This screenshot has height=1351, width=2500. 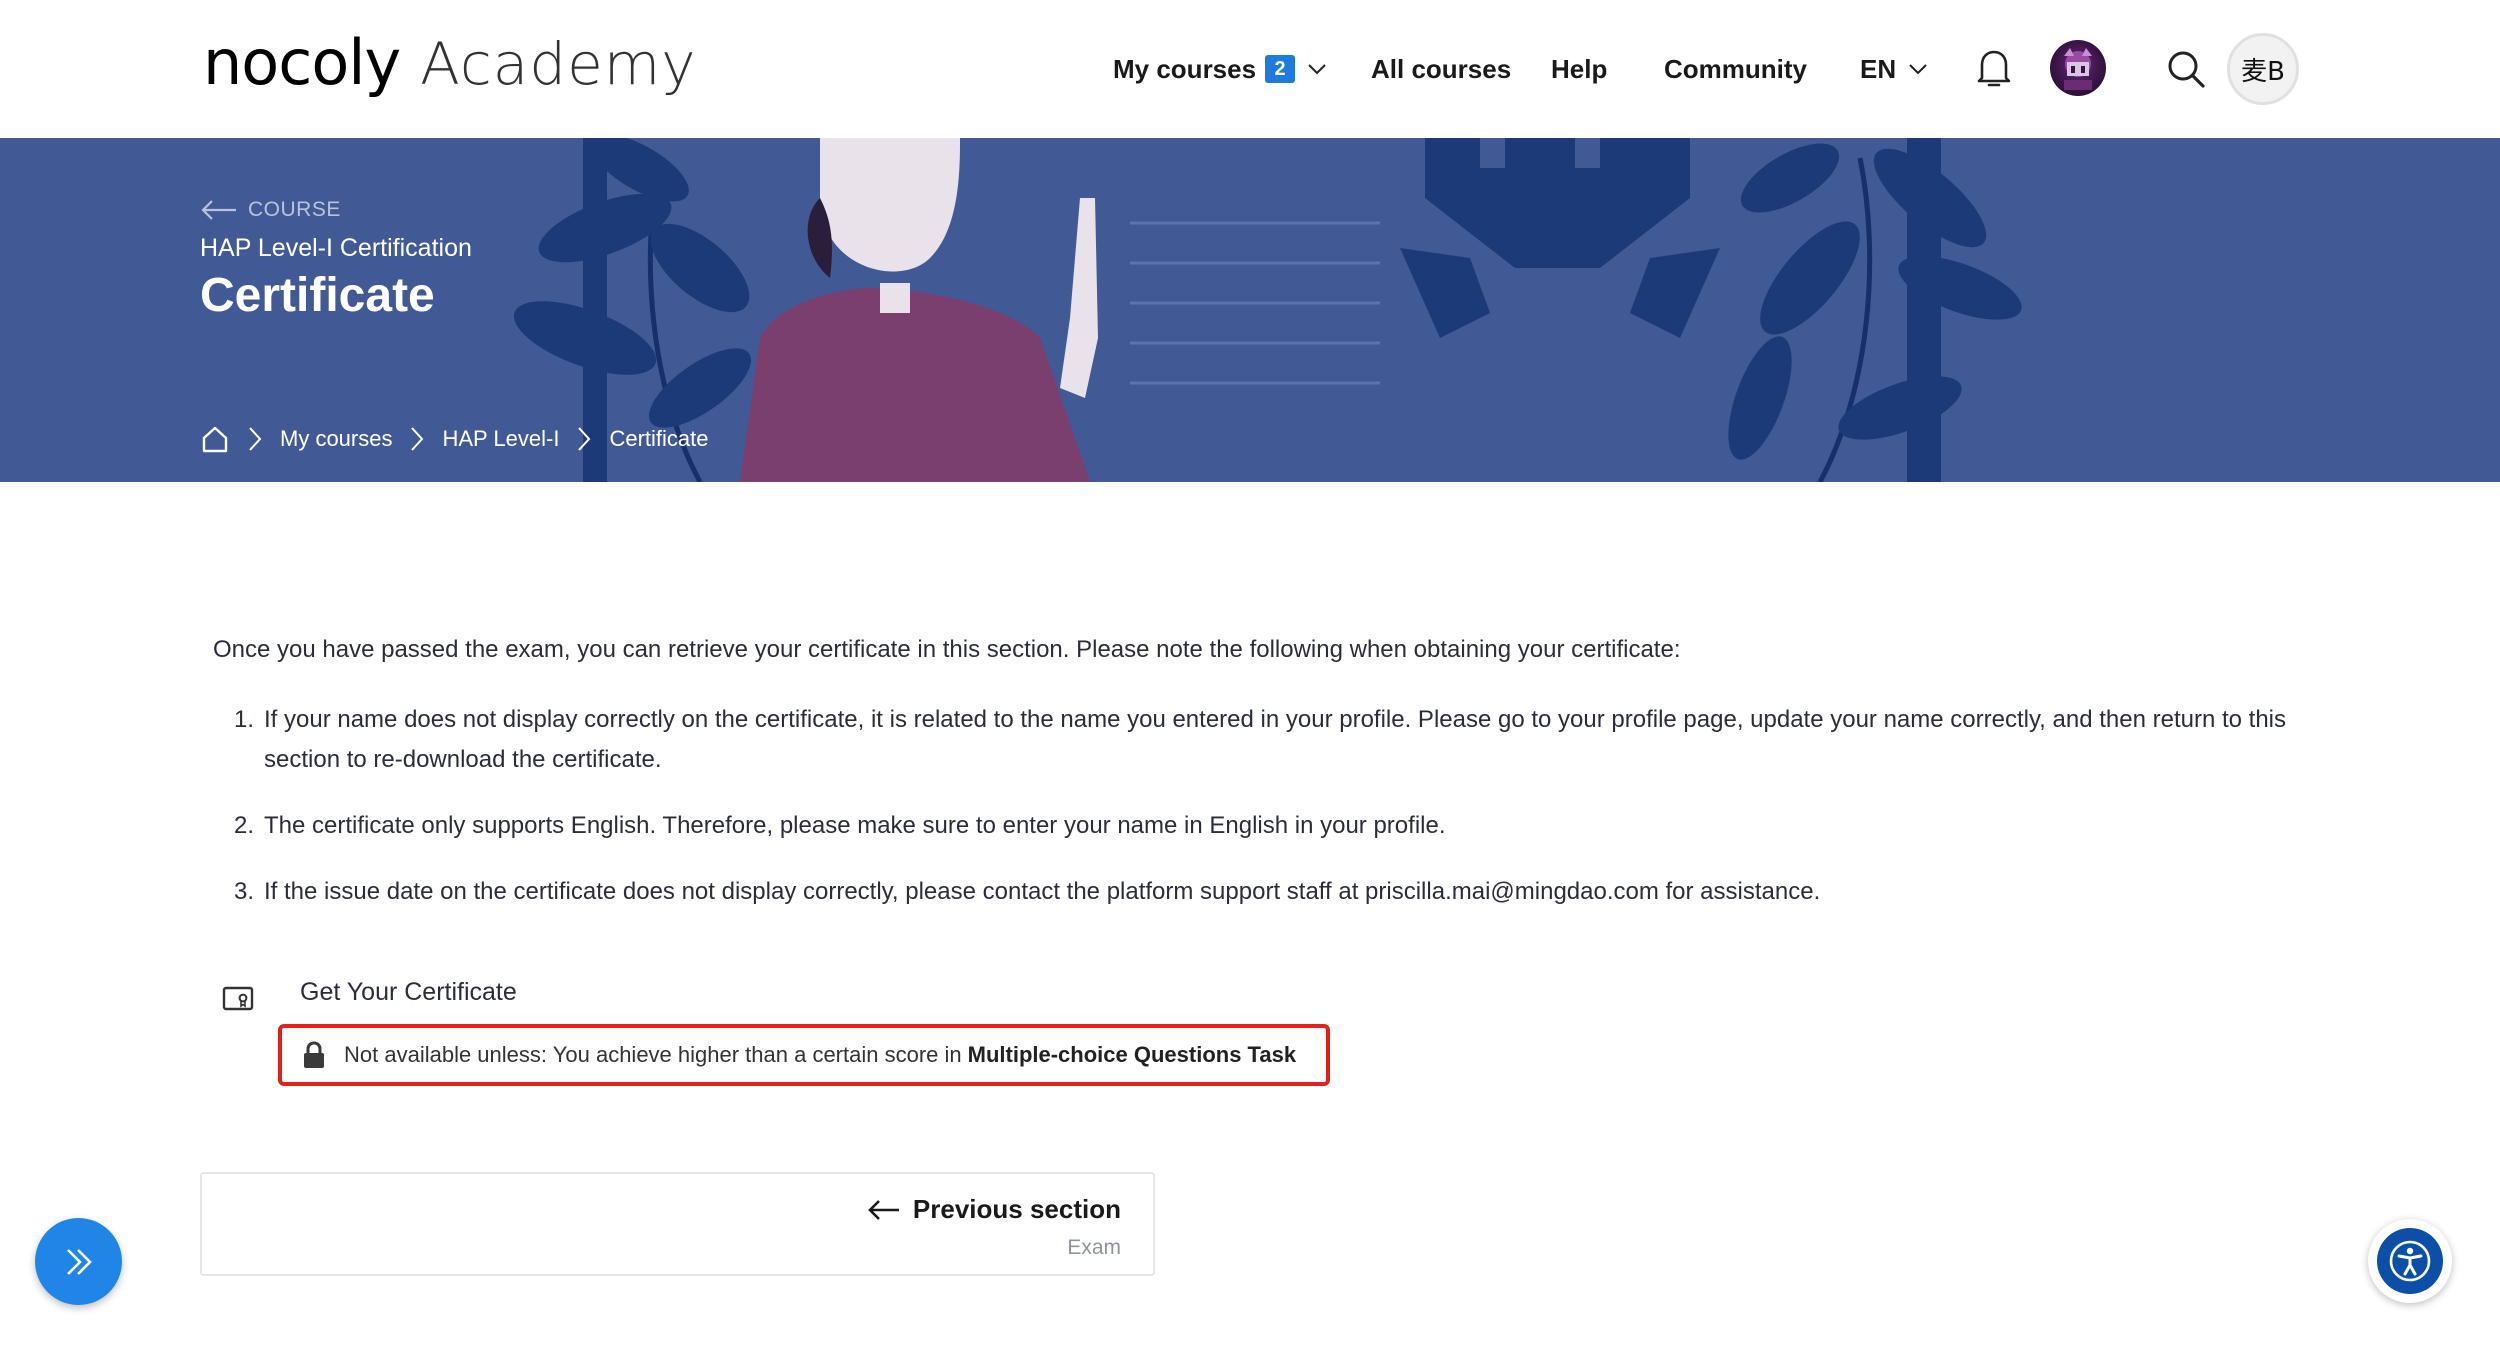 I want to click on restriction-target-activity: Multiple-choice Questions Task, so click(x=1132, y=1054).